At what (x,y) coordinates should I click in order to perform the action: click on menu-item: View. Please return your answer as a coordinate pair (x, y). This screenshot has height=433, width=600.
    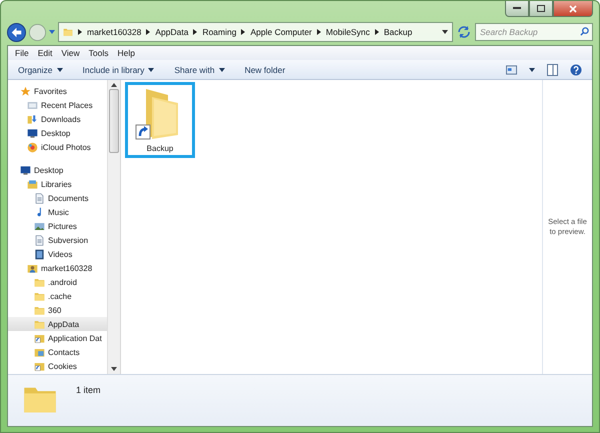
    Looking at the image, I should click on (70, 53).